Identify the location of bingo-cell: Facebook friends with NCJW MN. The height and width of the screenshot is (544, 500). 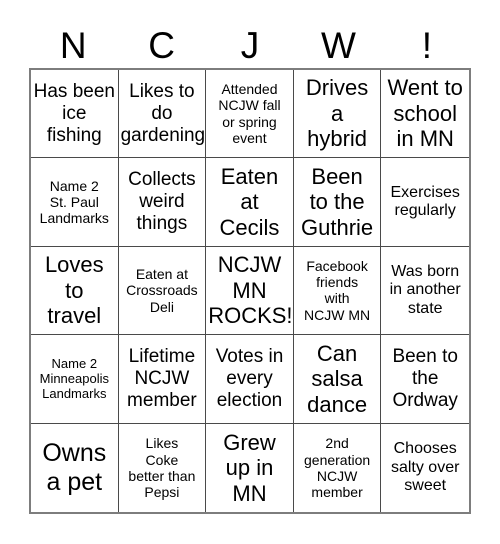
(337, 291).